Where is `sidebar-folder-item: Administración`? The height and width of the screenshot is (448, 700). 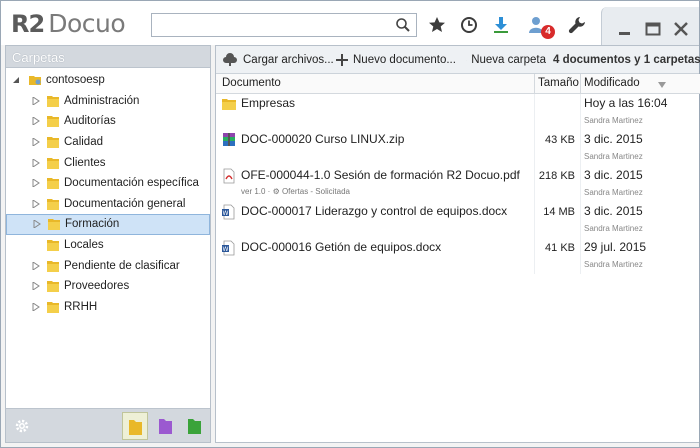 sidebar-folder-item: Administración is located at coordinates (108, 101).